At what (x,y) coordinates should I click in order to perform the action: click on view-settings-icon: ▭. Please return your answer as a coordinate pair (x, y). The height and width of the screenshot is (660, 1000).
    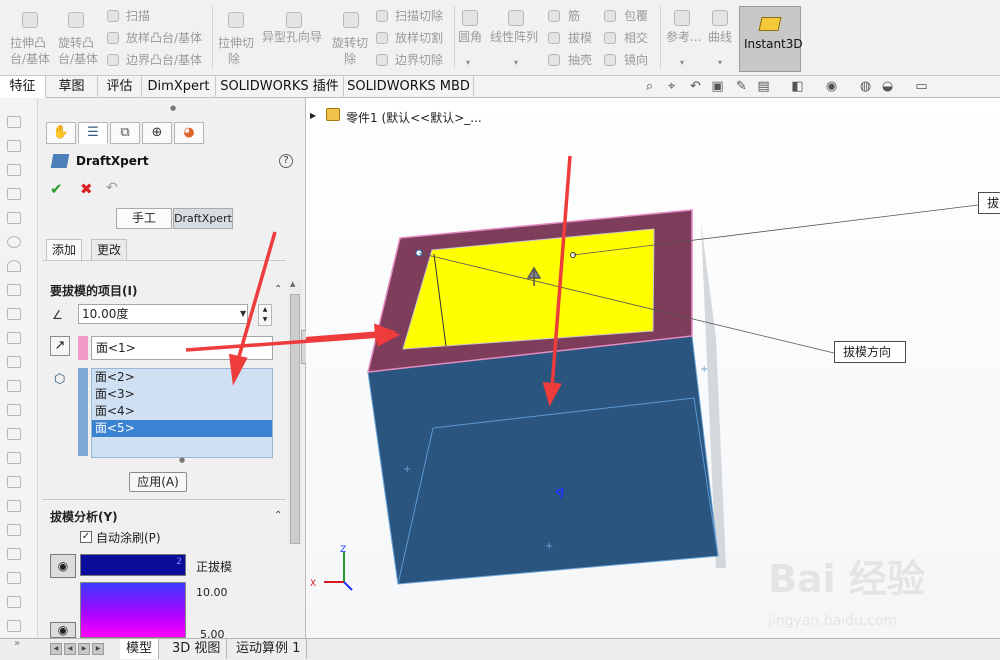
    Looking at the image, I should click on (921, 87).